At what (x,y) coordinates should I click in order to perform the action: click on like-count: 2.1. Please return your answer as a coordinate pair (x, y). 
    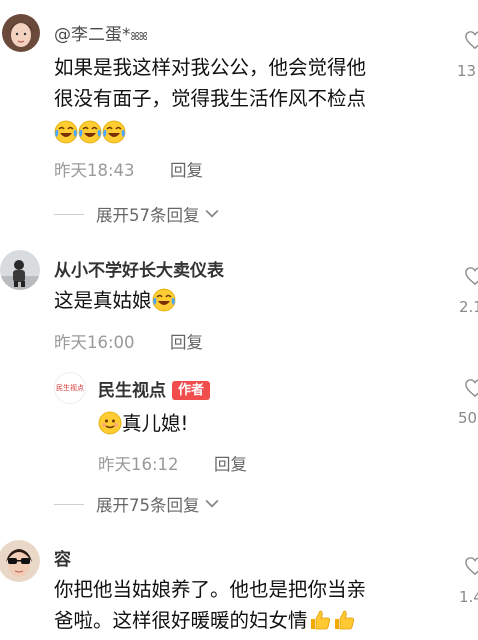
    Looking at the image, I should click on (468, 307).